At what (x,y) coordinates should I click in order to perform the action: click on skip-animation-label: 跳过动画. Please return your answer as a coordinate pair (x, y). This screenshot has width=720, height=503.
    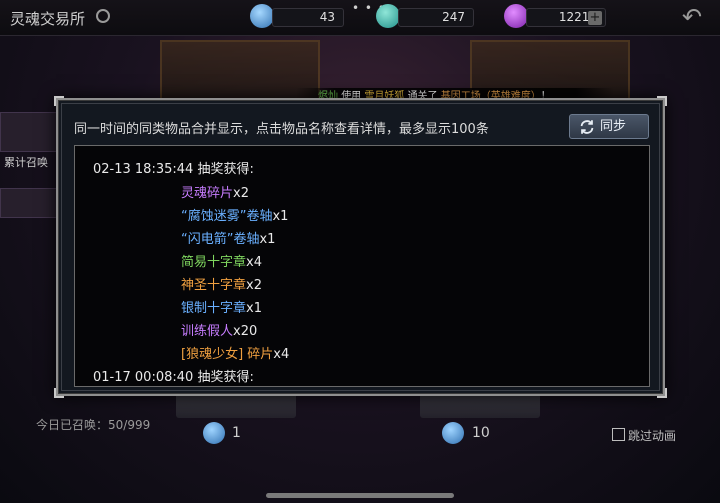
    Looking at the image, I should click on (652, 436).